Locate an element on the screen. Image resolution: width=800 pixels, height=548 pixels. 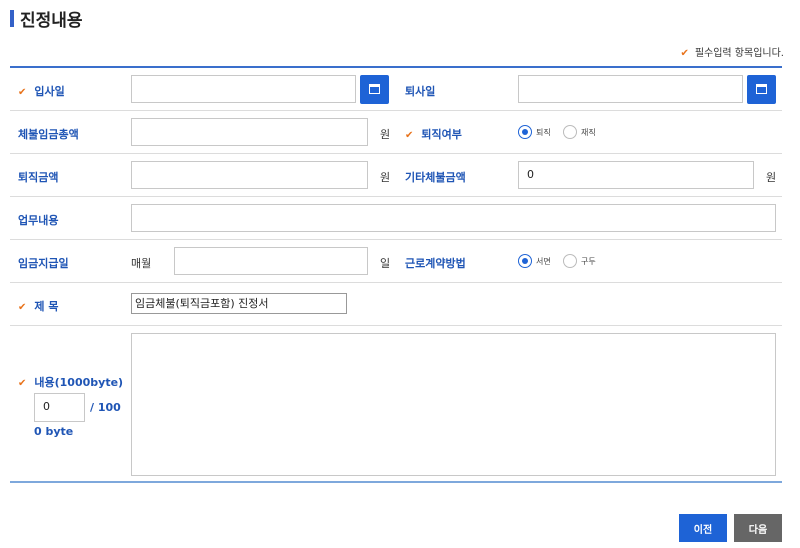
leave-date-input is located at coordinates (630, 89).